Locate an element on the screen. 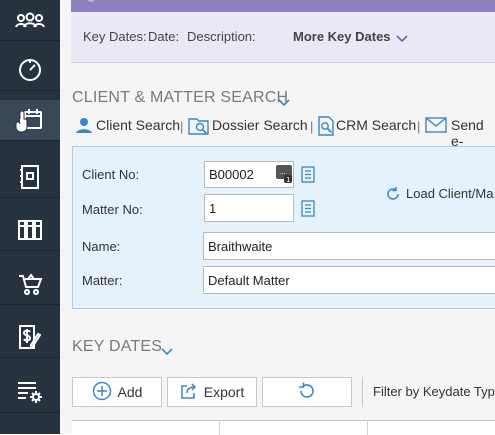  name-field: Braithwaite is located at coordinates (349, 246).